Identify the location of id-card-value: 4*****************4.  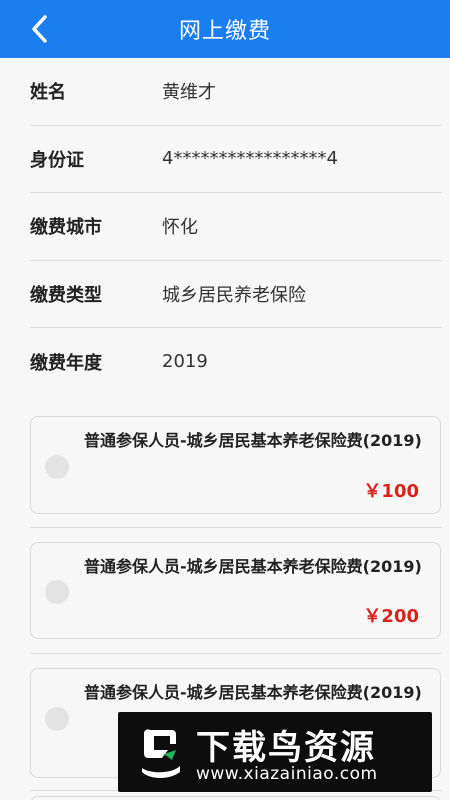
(250, 159).